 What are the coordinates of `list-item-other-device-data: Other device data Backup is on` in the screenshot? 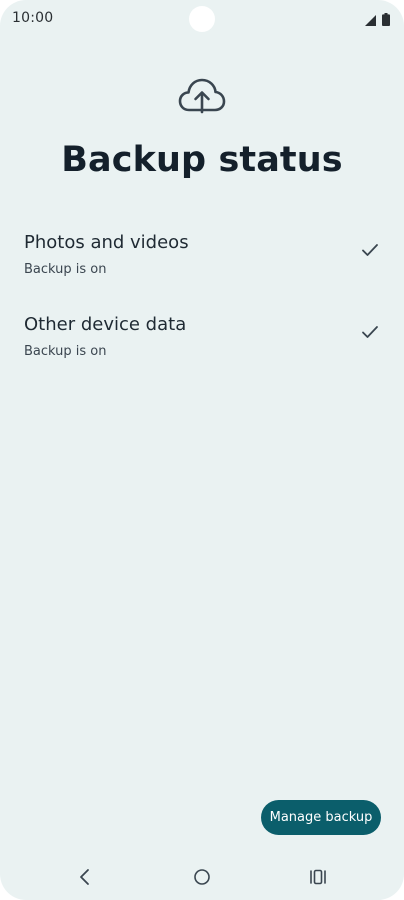 It's located at (202, 350).